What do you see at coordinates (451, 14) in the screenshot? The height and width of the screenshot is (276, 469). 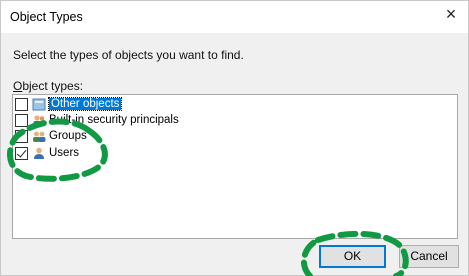 I see `close-icon: ×` at bounding box center [451, 14].